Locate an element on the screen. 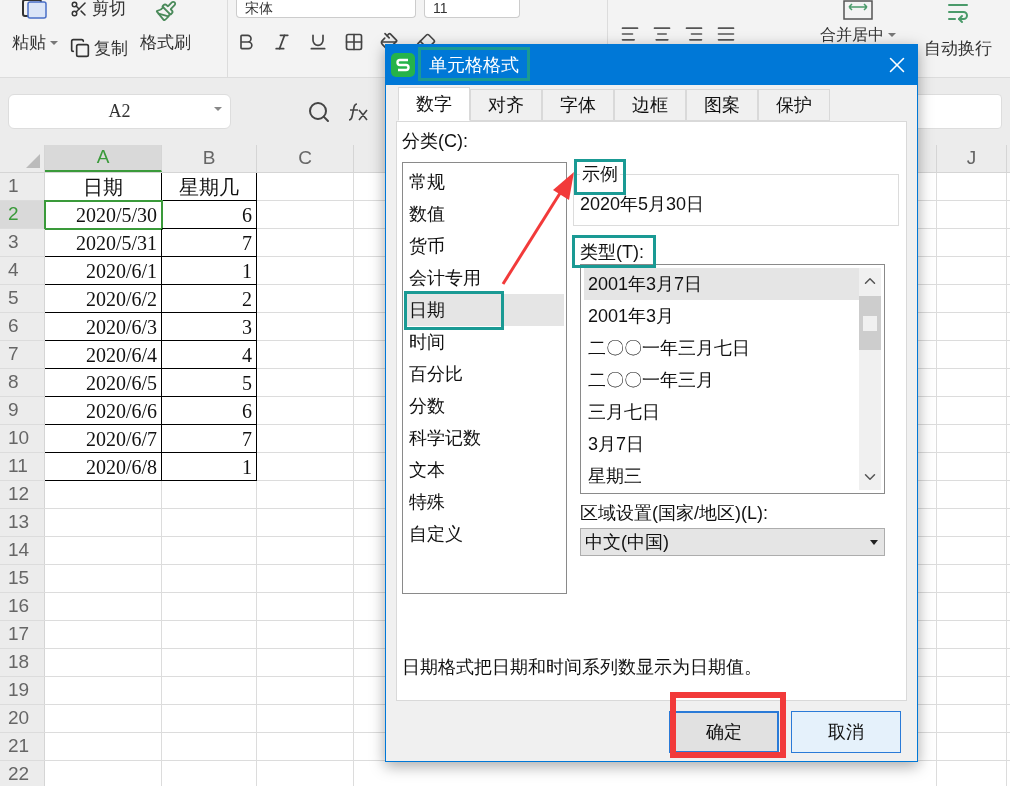 The width and height of the screenshot is (1010, 786). table-cell: 2020/6/8 is located at coordinates (103, 467).